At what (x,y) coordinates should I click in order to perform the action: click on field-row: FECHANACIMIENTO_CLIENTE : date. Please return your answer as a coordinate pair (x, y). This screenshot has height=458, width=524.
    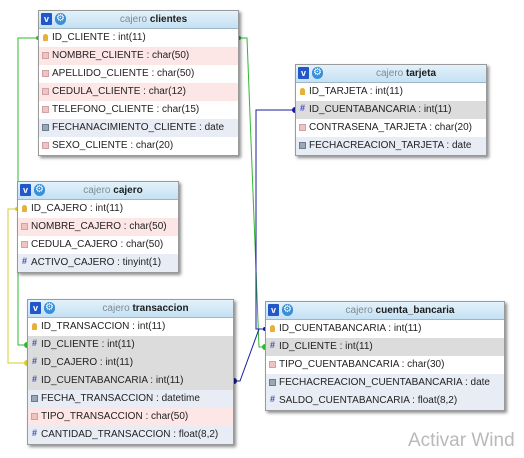
    Looking at the image, I should click on (138, 128).